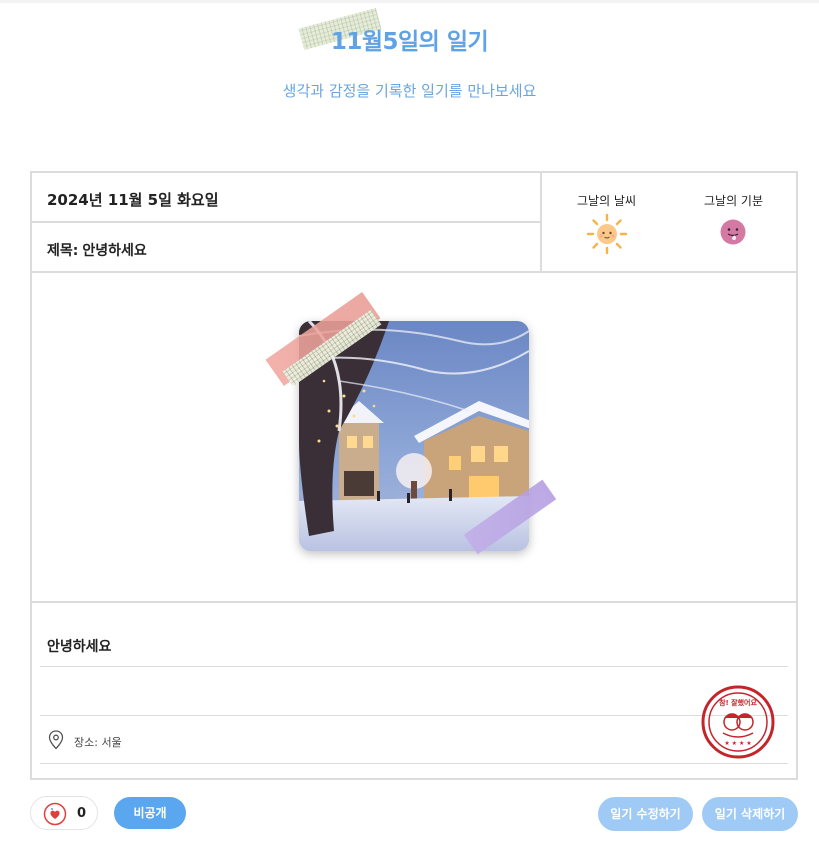  I want to click on page-title: 11월5일의 일기, so click(409, 42).